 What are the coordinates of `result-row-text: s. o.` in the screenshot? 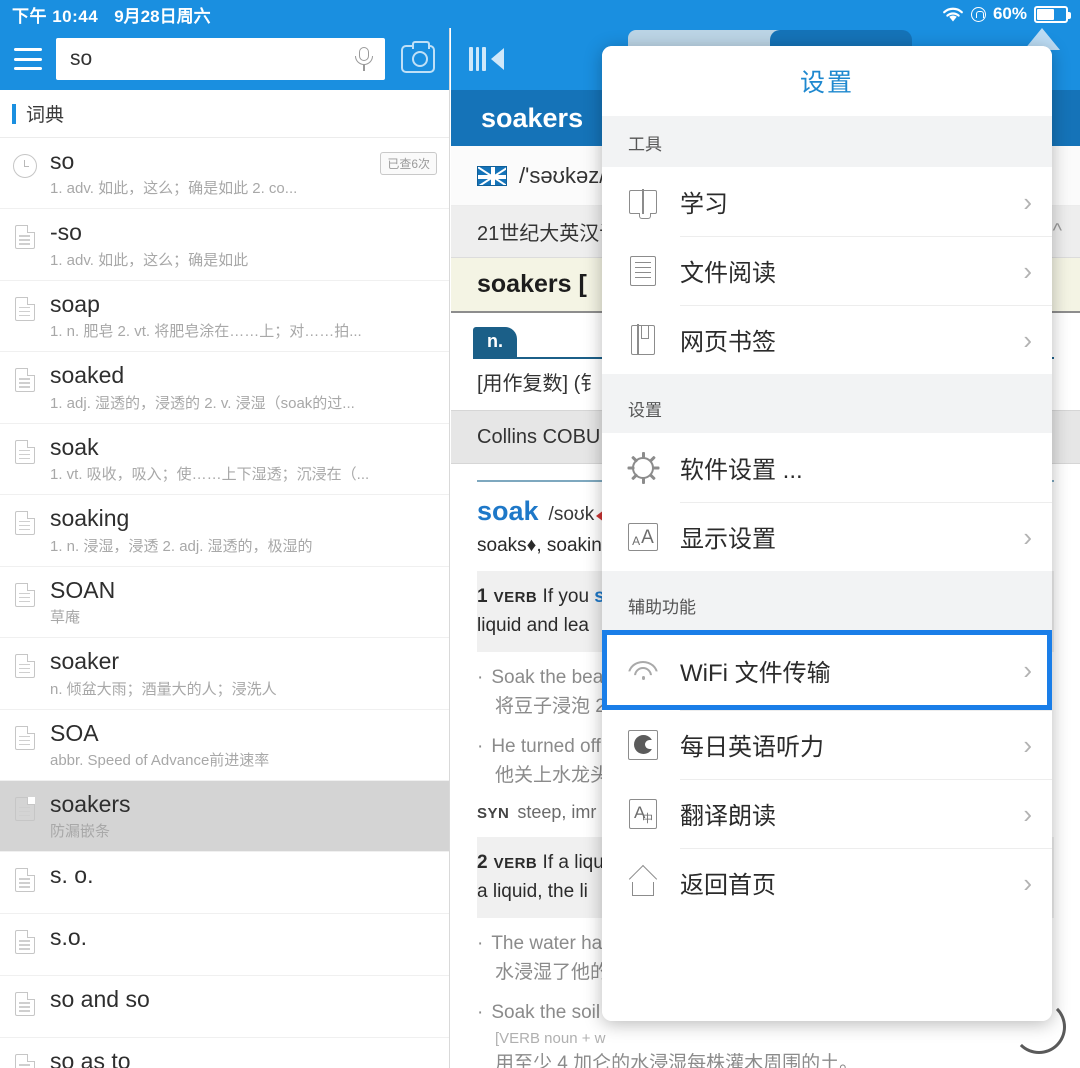 It's located at (243, 875).